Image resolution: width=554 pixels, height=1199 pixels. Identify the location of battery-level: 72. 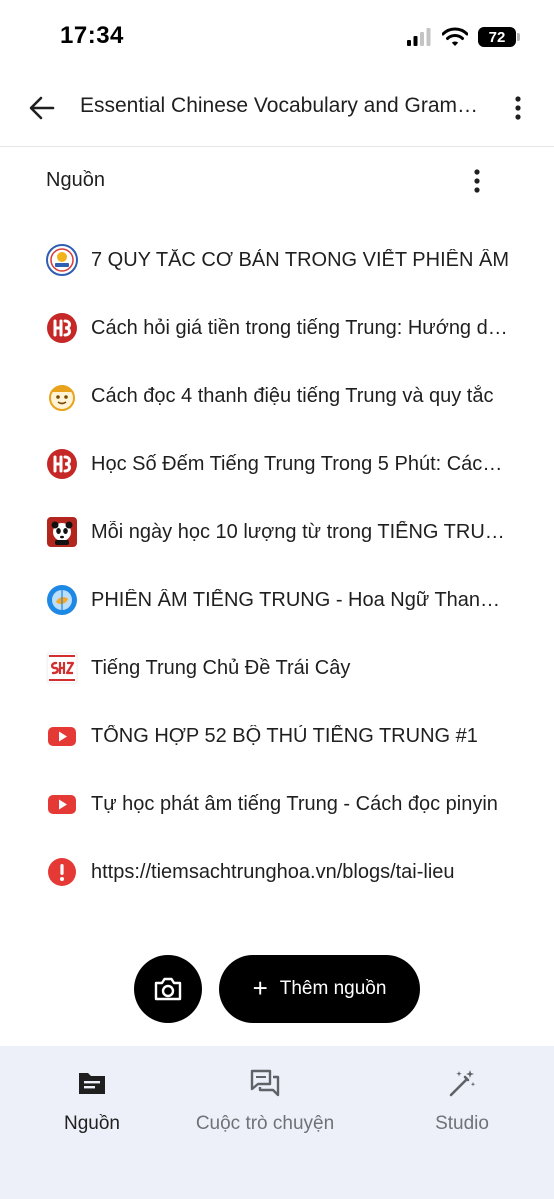
(497, 37).